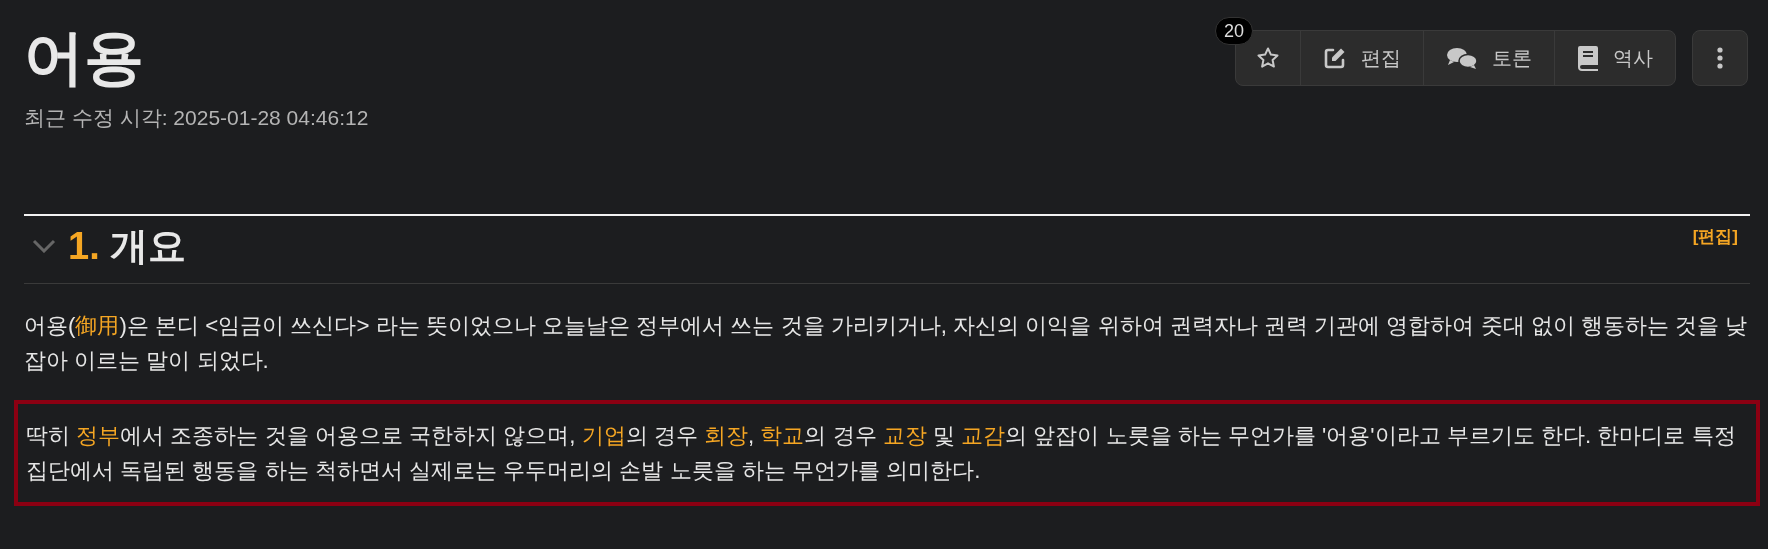 The height and width of the screenshot is (549, 1768). Describe the element at coordinates (782, 436) in the screenshot. I see `link: 학교` at that location.